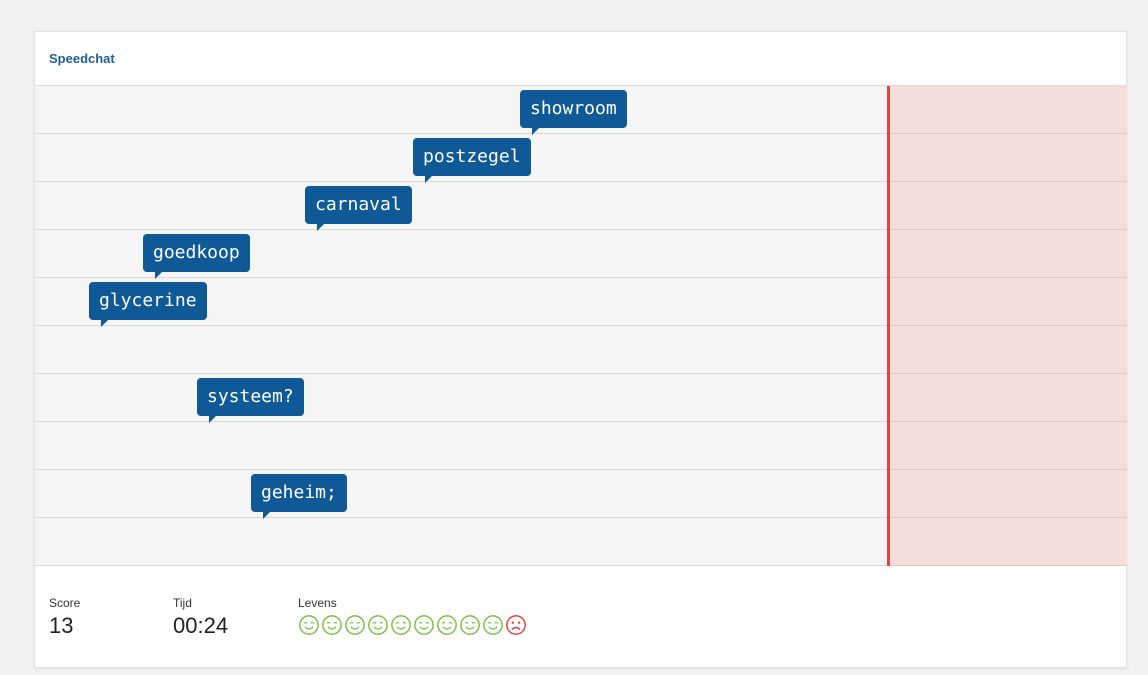 This screenshot has width=1148, height=675. I want to click on card-header: Speedchat, so click(580, 59).